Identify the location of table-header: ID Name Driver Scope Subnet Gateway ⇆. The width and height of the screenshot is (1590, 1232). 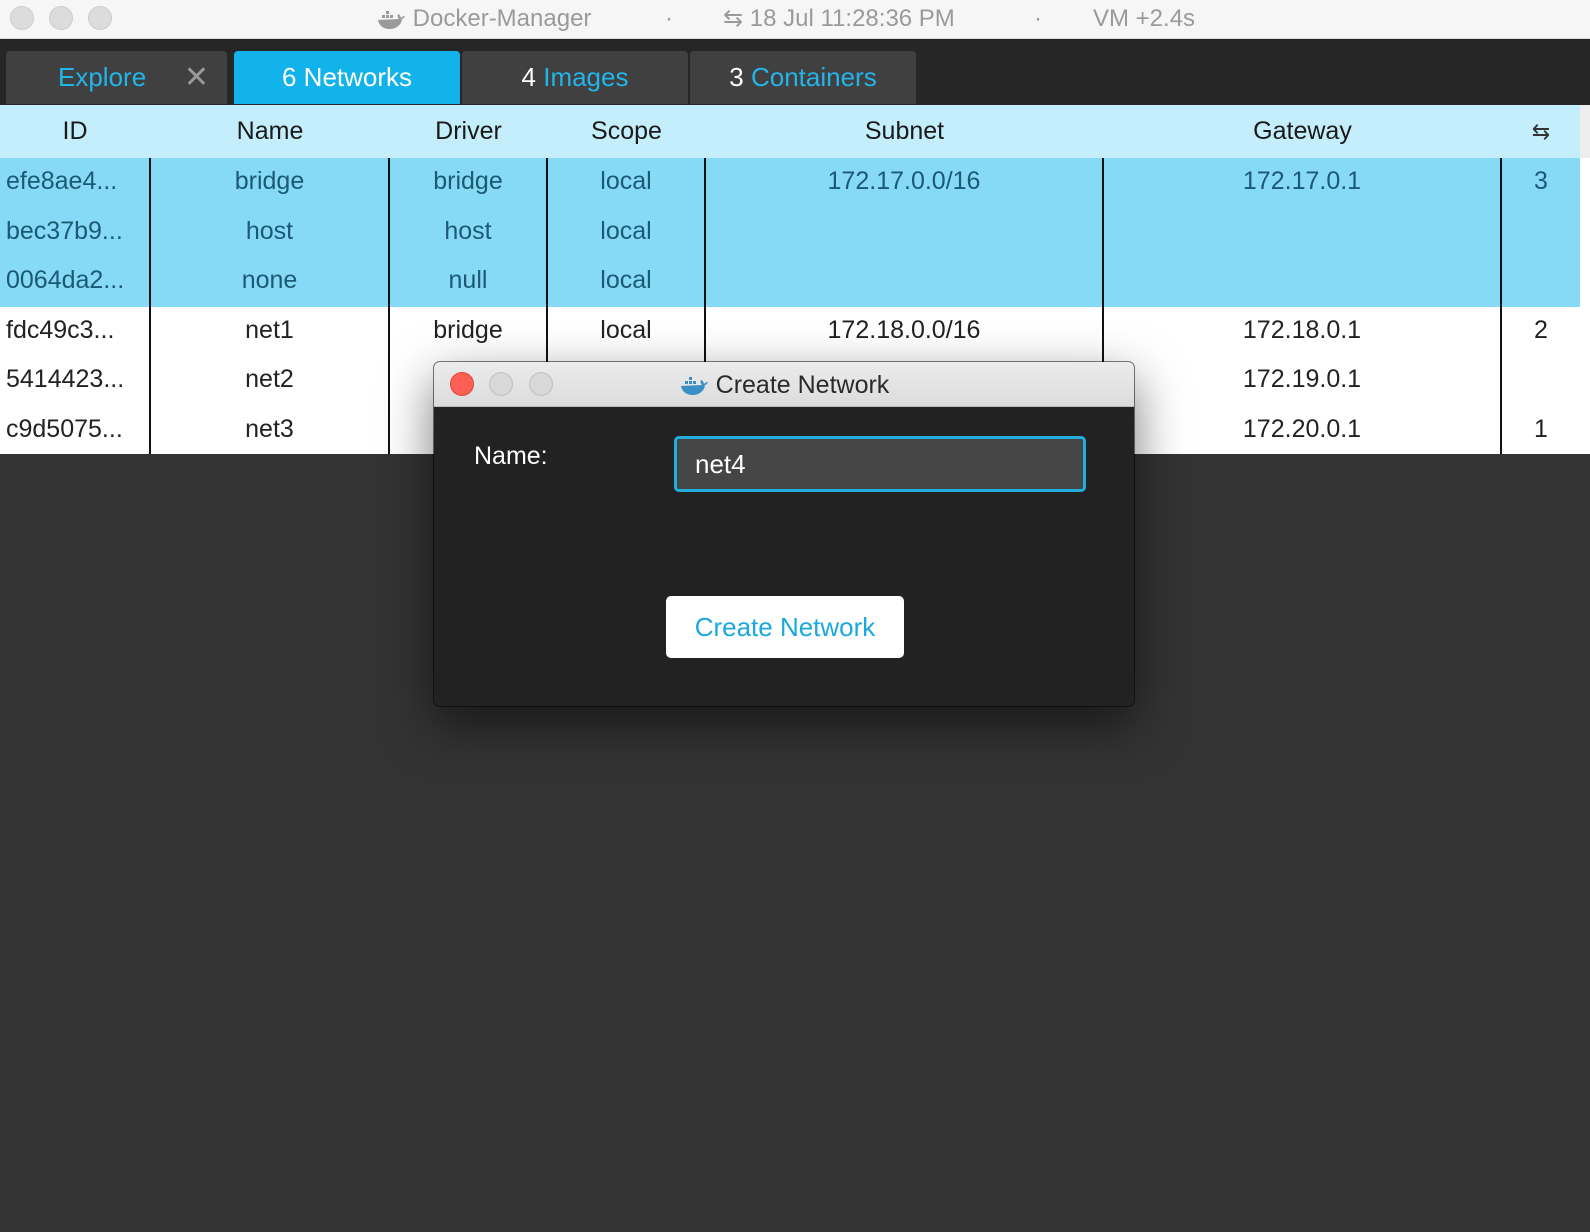
(795, 131).